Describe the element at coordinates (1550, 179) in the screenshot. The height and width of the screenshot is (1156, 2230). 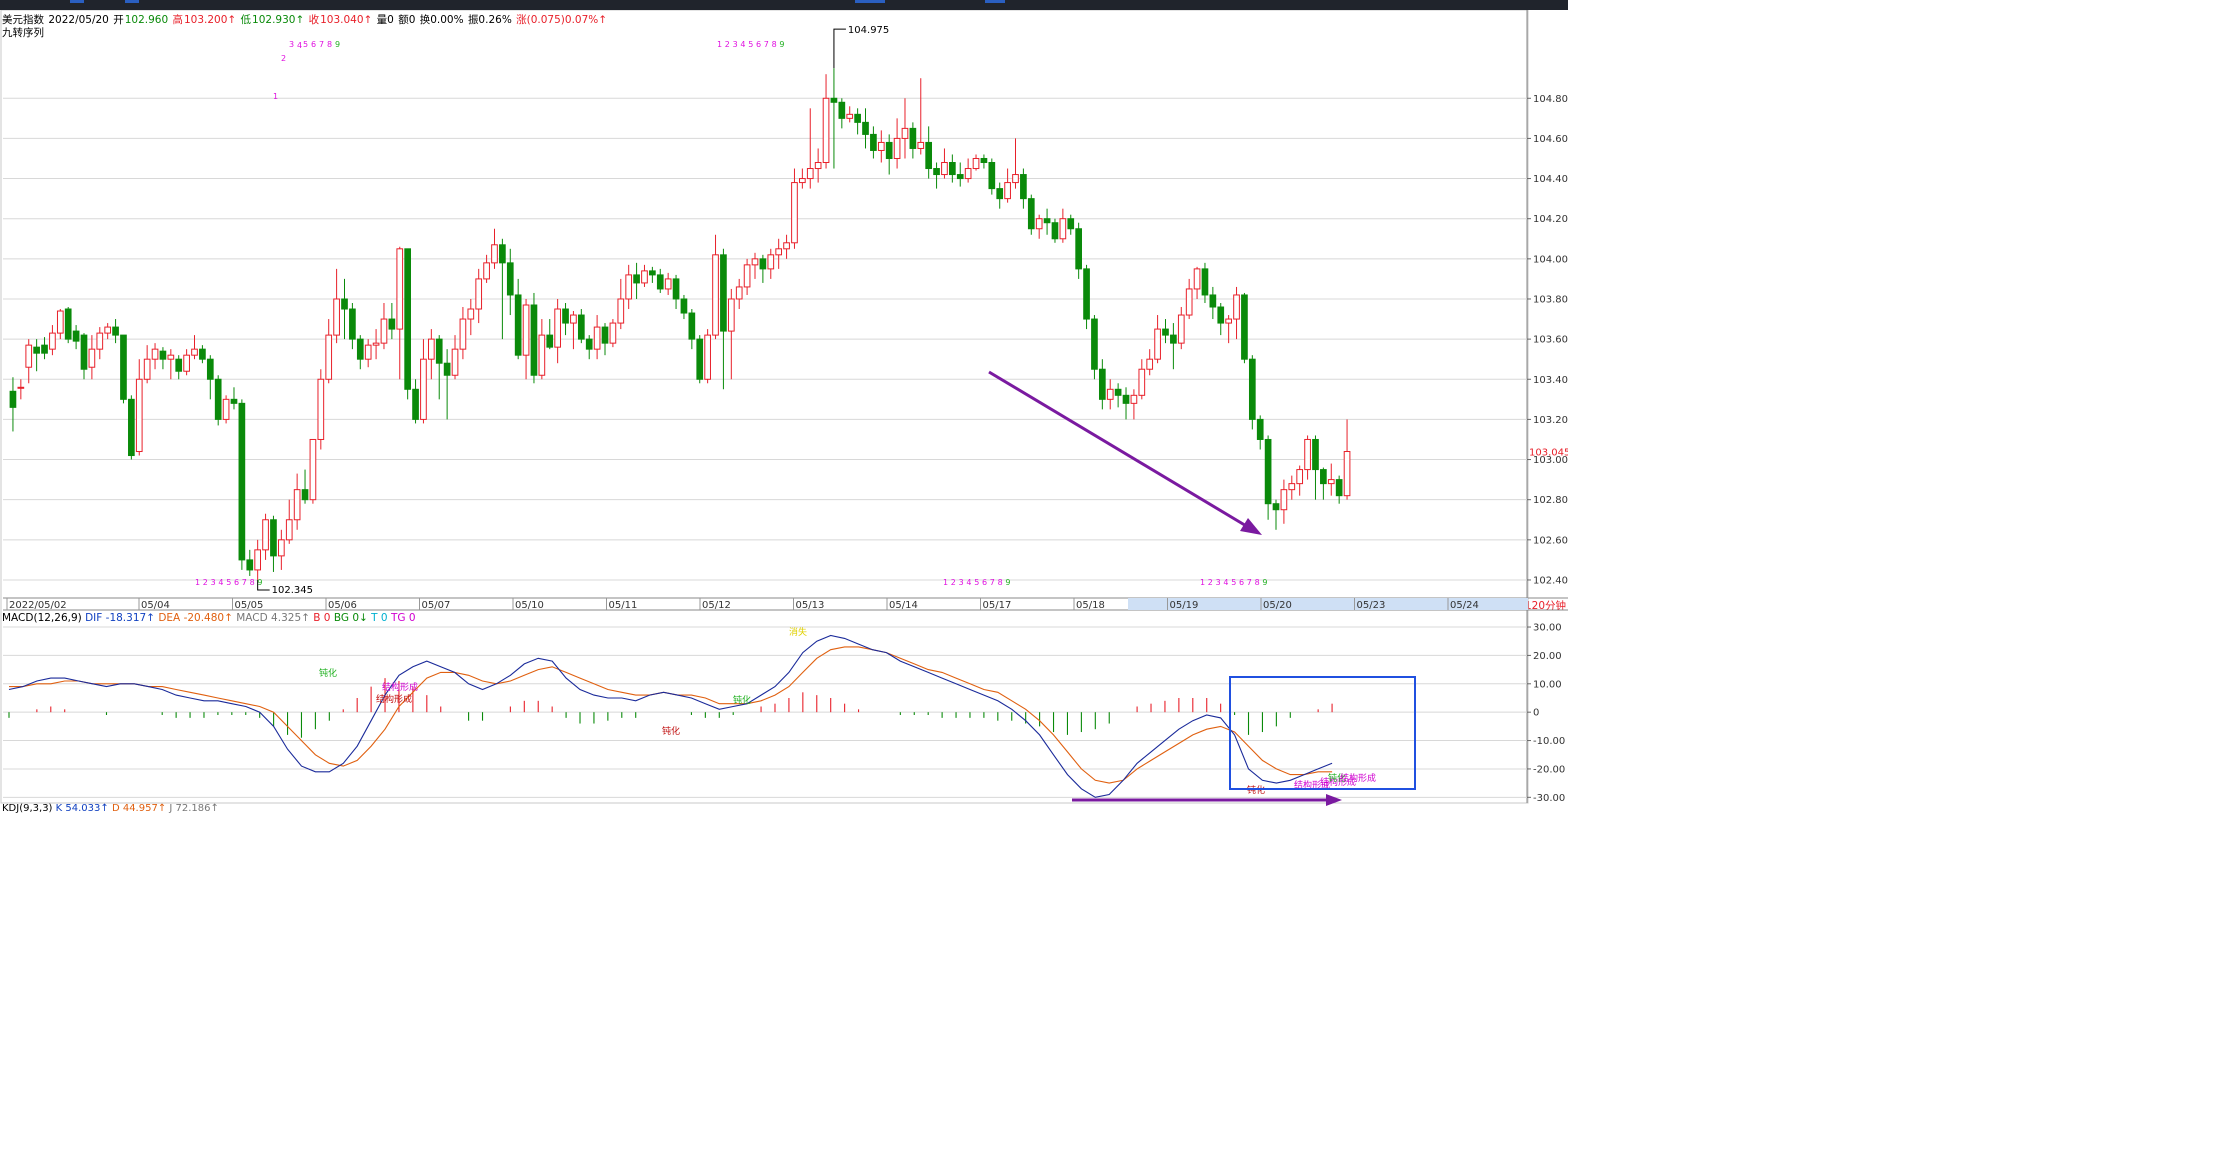
I see `price-tick-label: 104.400` at that location.